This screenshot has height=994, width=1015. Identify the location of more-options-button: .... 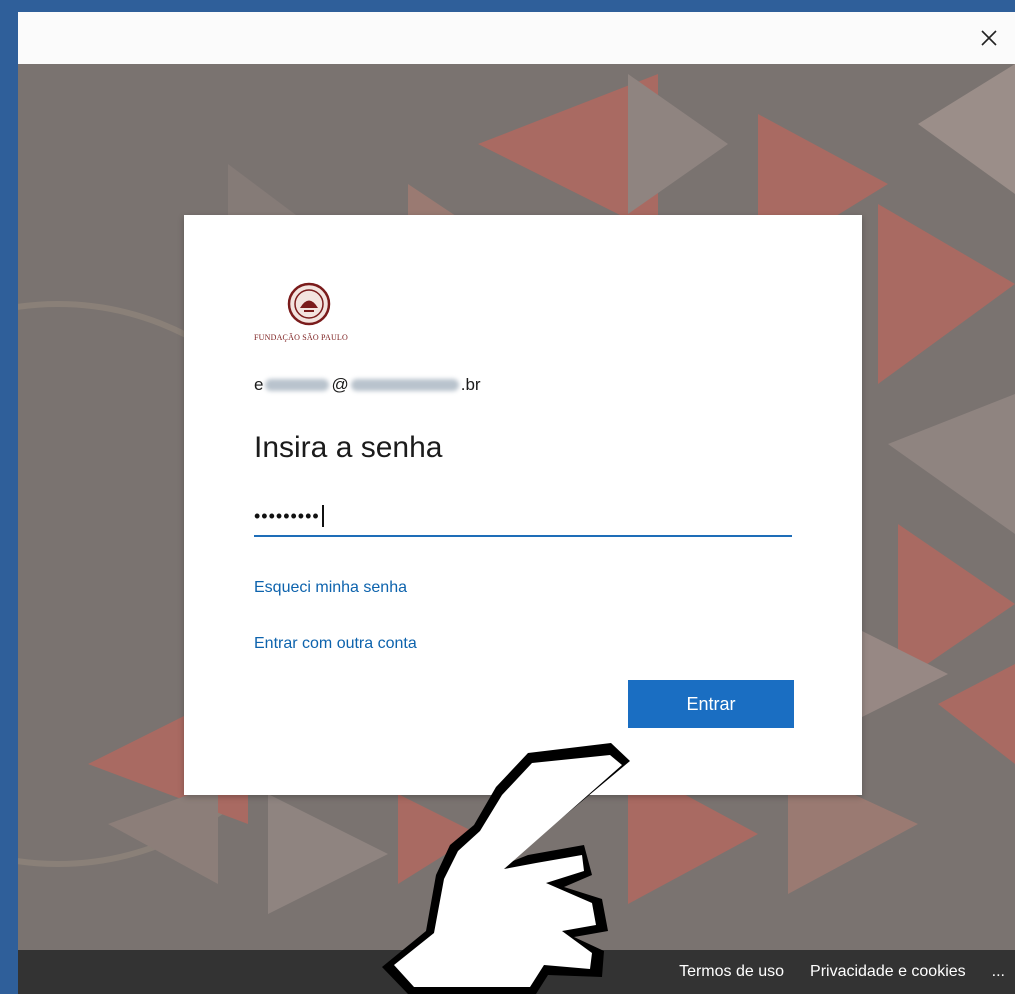
(998, 972).